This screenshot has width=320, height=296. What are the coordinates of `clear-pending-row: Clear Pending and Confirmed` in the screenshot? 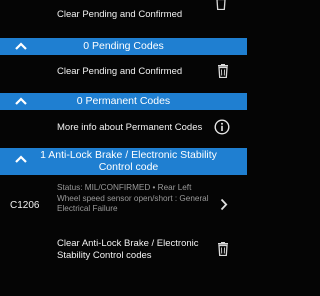 It's located at (123, 72).